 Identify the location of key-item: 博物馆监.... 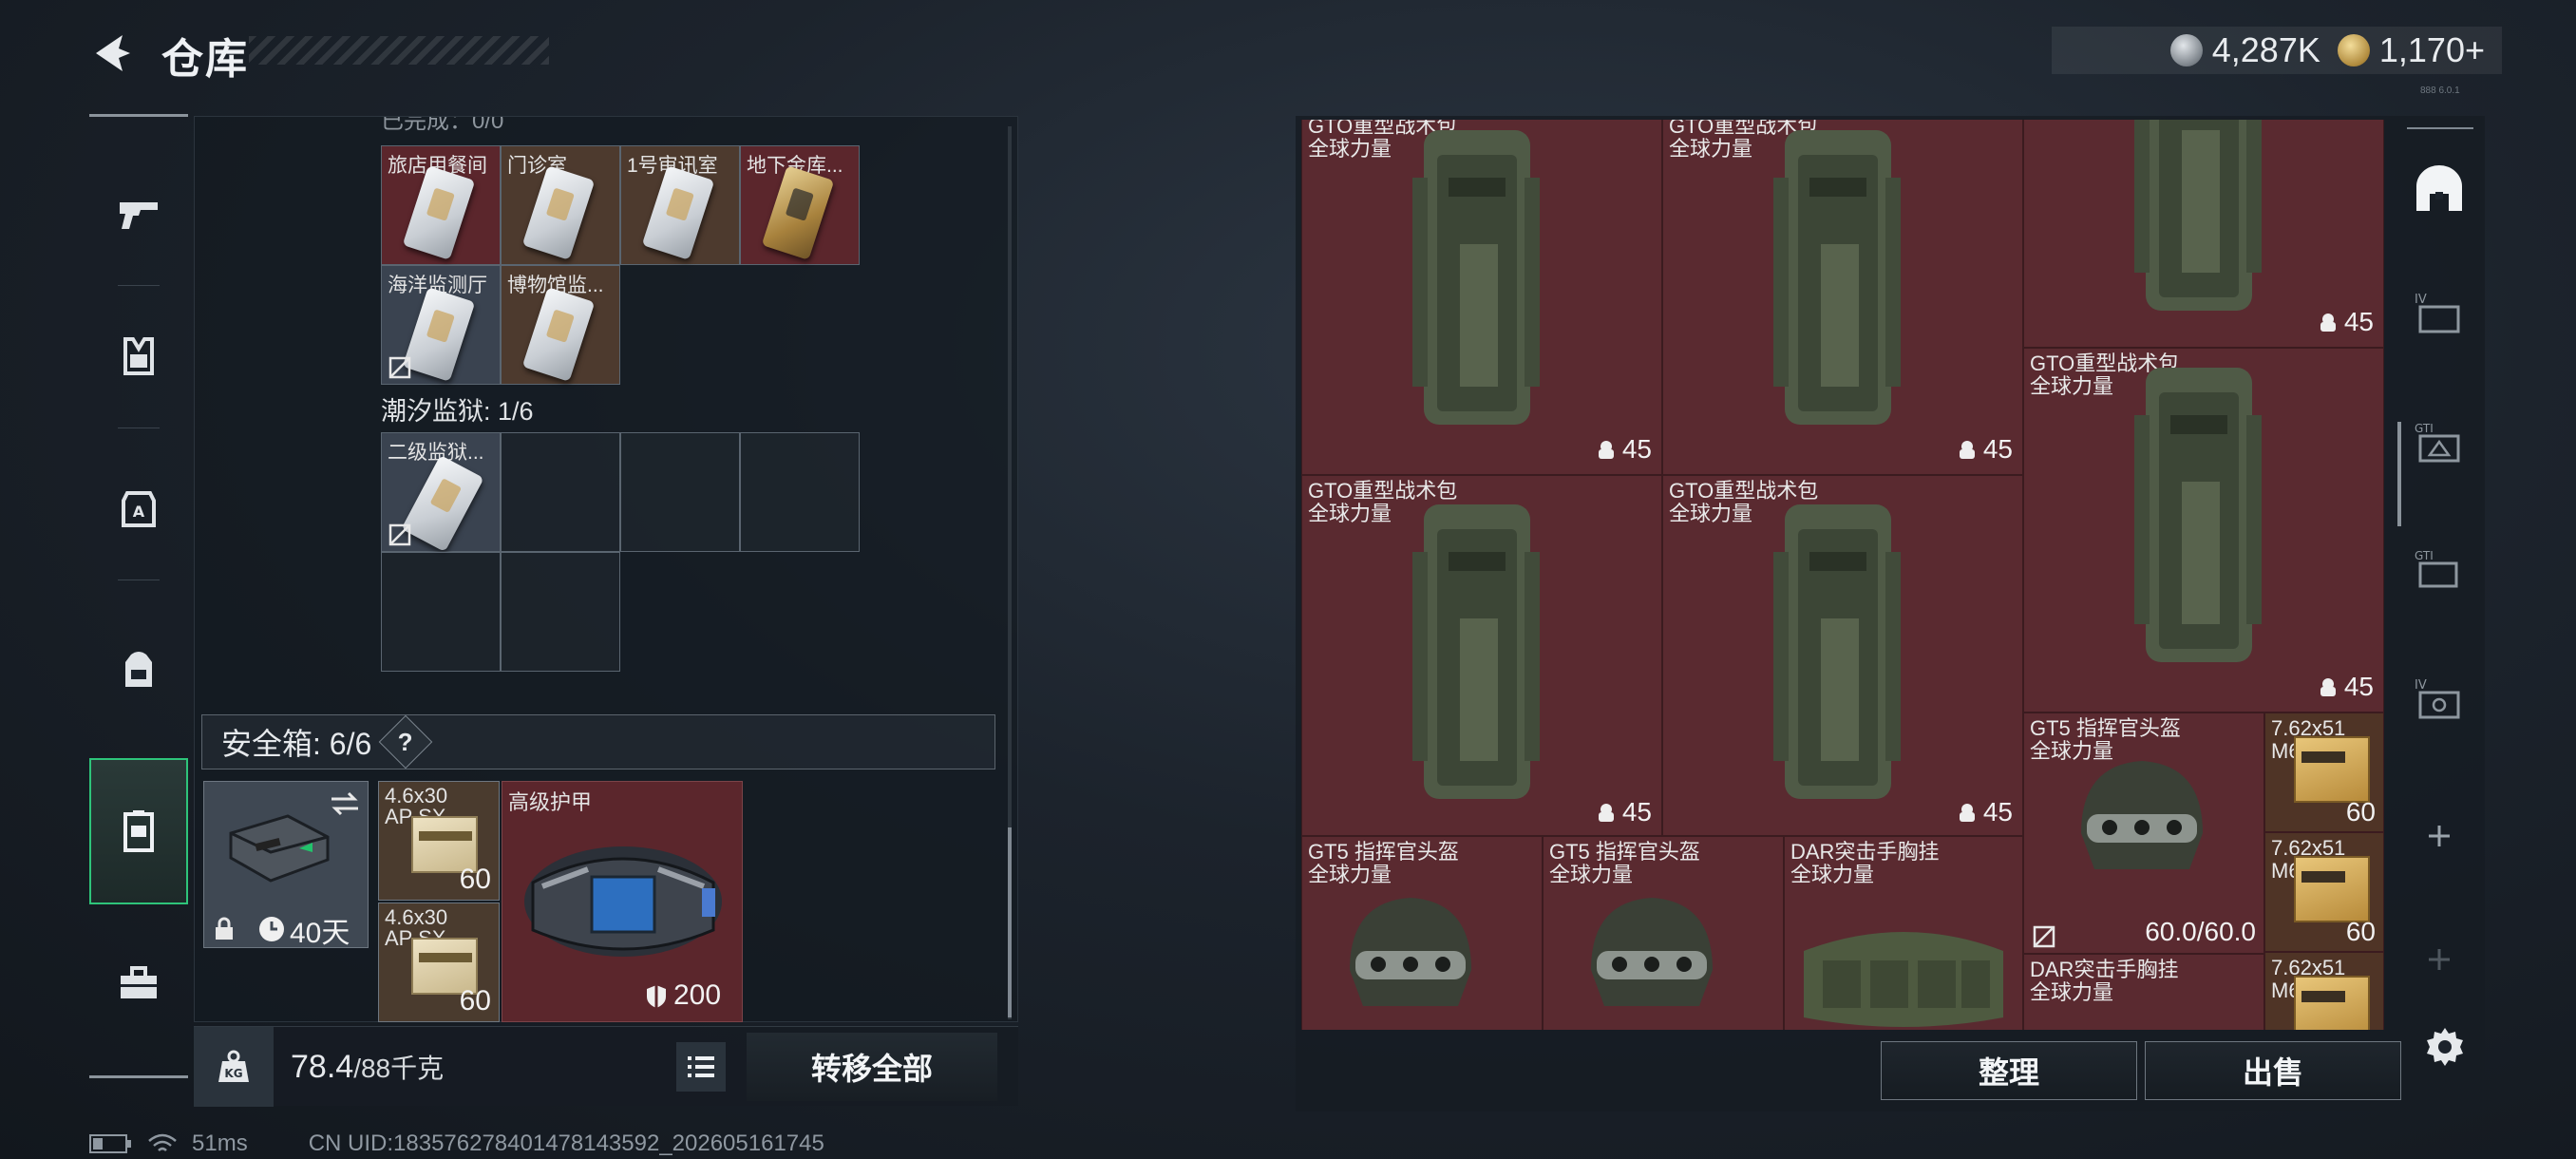
(560, 325).